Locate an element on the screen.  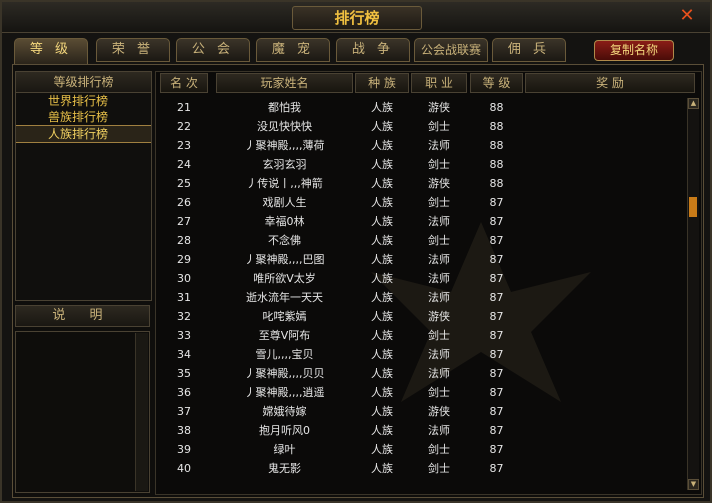
category-world: 世界排行榜 is located at coordinates (83, 101).